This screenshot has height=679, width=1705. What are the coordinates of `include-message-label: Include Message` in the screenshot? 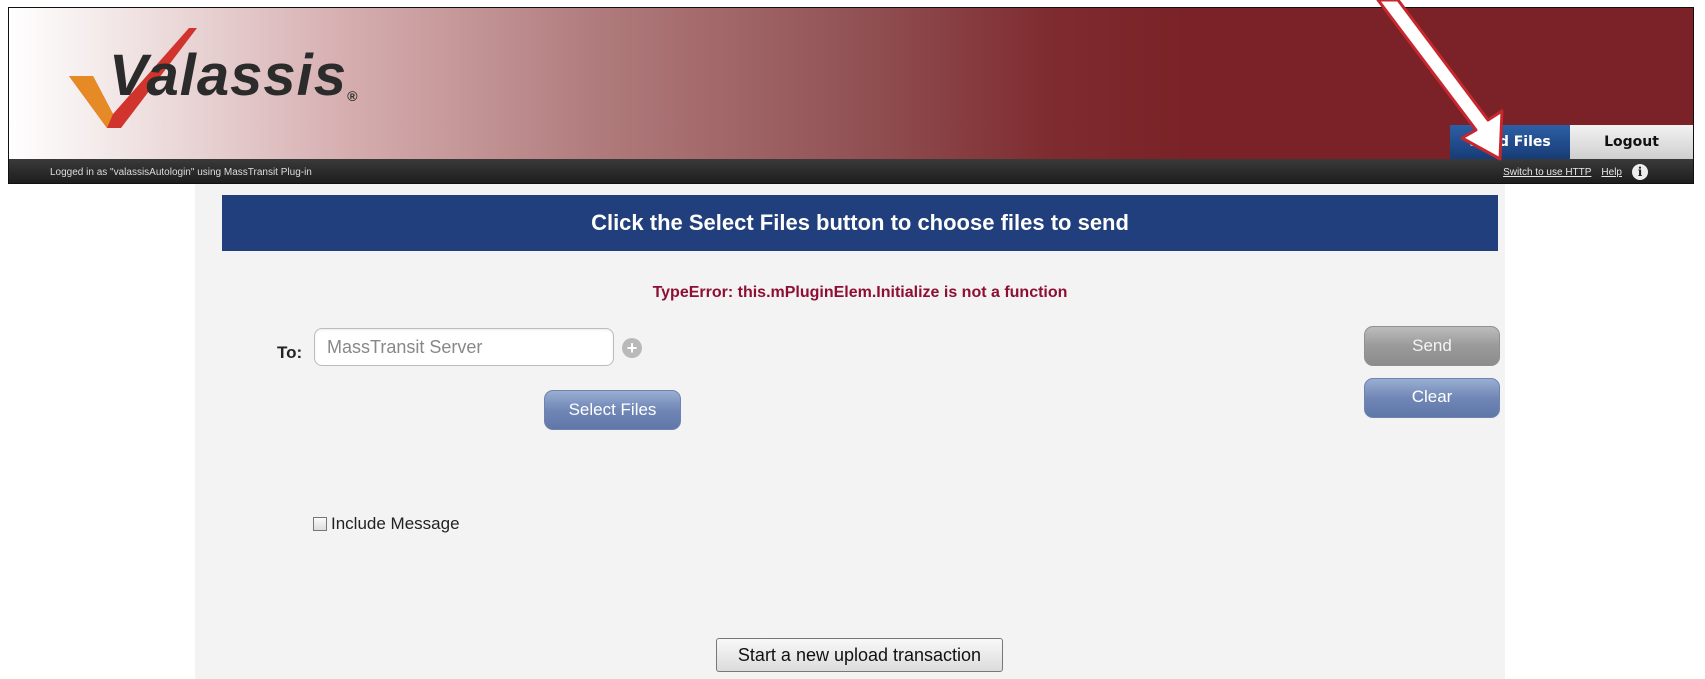 It's located at (395, 523).